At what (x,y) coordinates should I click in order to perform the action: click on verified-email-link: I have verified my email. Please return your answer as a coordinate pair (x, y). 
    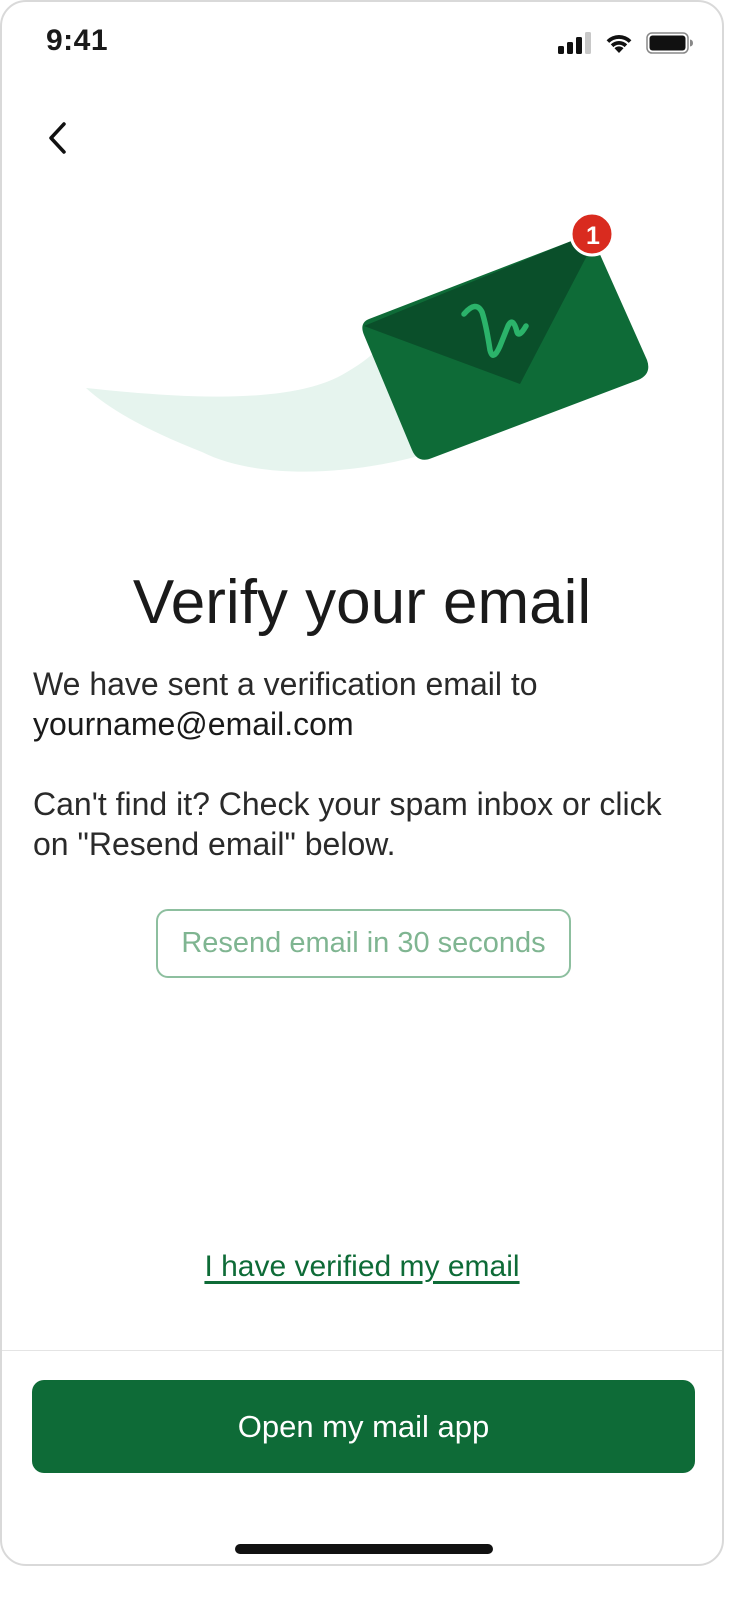
    Looking at the image, I should click on (362, 1267).